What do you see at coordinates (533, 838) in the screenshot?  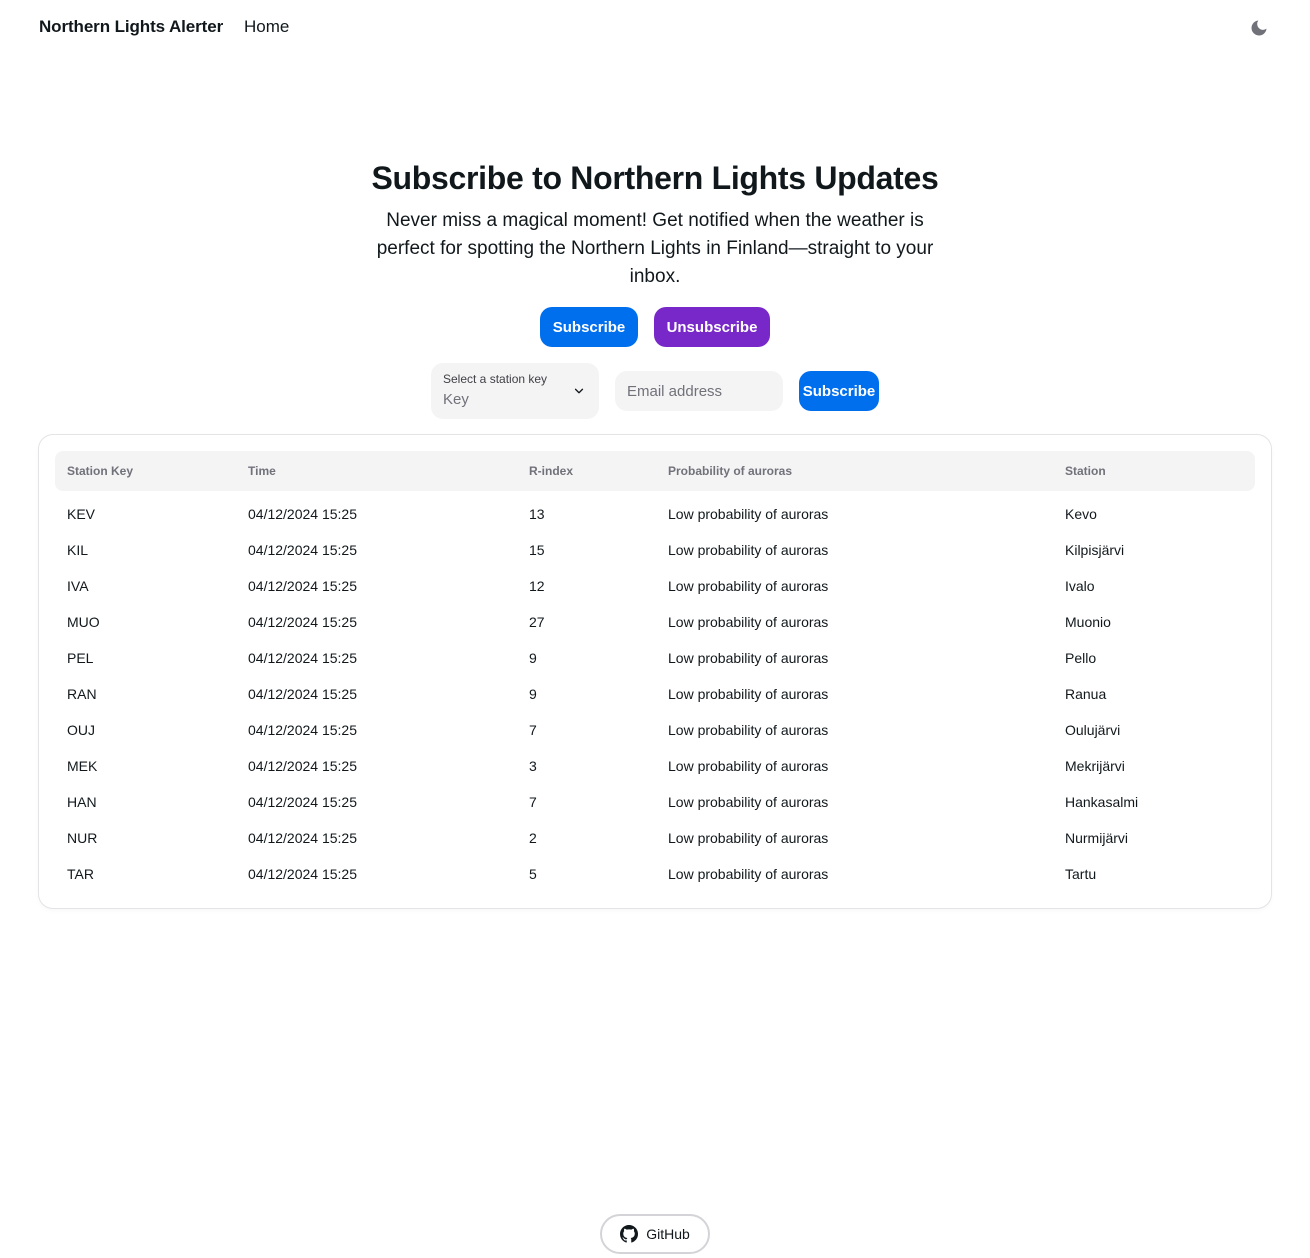 I see `cell-r-index: 2` at bounding box center [533, 838].